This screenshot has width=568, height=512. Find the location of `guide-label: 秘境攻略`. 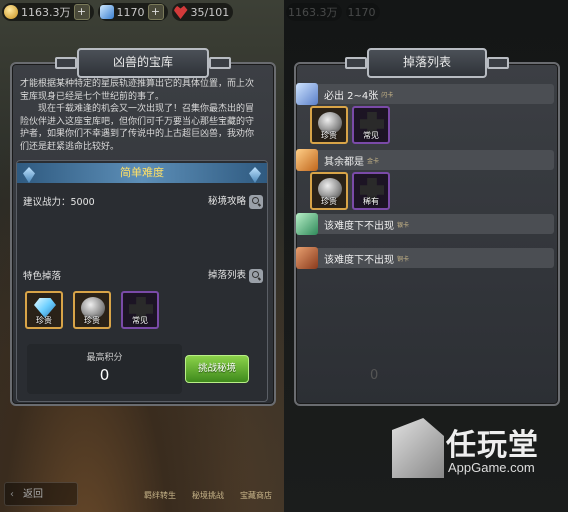

guide-label: 秘境攻略 is located at coordinates (226, 201).